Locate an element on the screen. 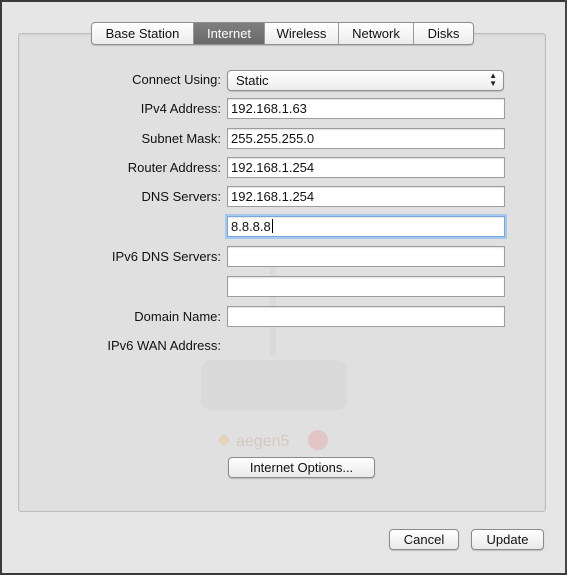 This screenshot has height=575, width=567. connect-using-label: Connect Using: is located at coordinates (176, 79).